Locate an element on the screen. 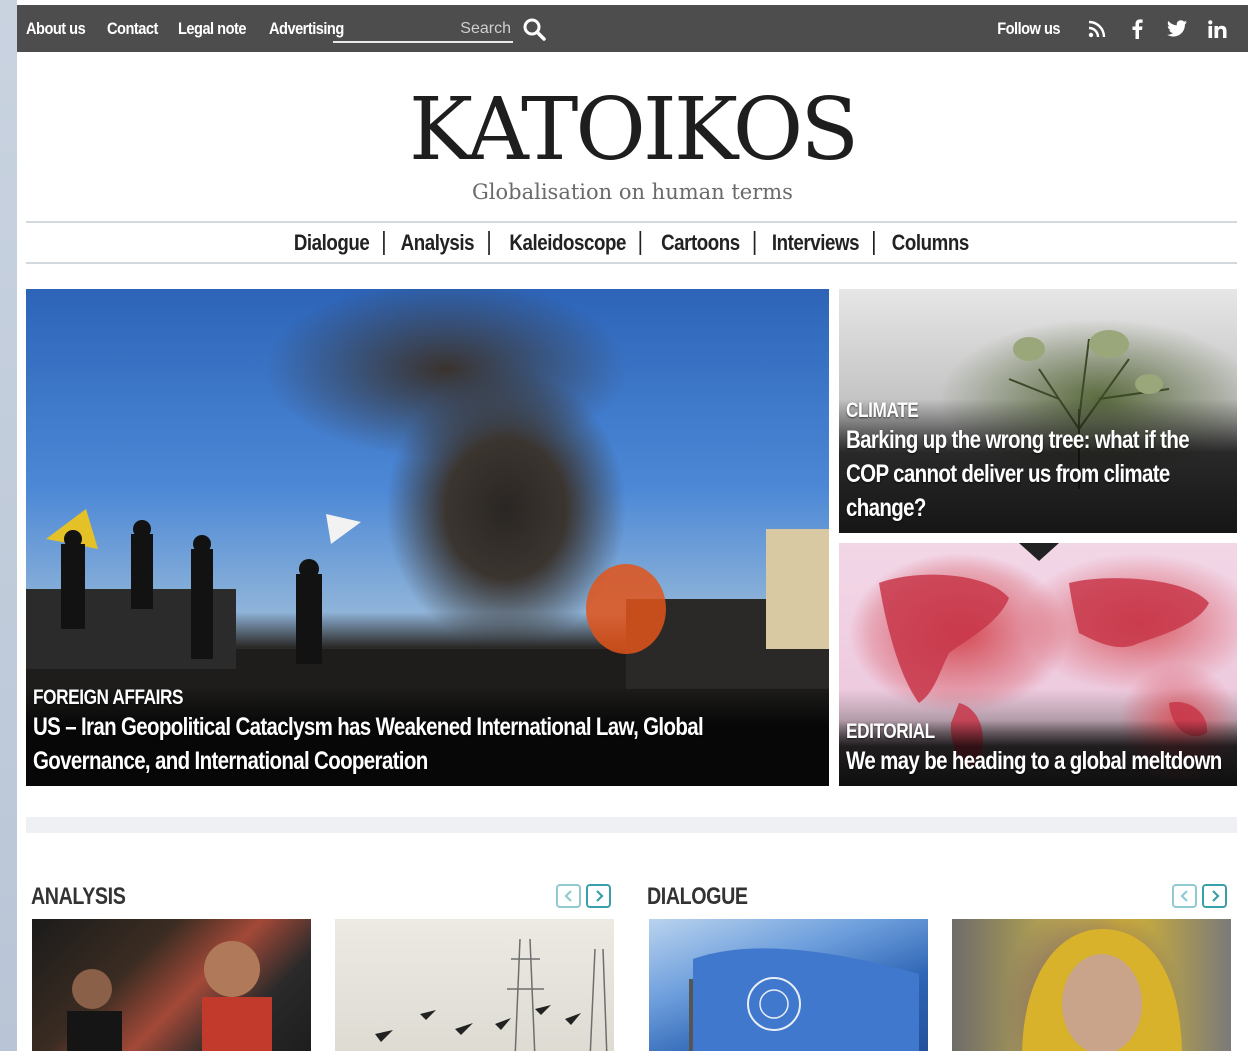  dialogue-thumb-1-image is located at coordinates (804, 999).